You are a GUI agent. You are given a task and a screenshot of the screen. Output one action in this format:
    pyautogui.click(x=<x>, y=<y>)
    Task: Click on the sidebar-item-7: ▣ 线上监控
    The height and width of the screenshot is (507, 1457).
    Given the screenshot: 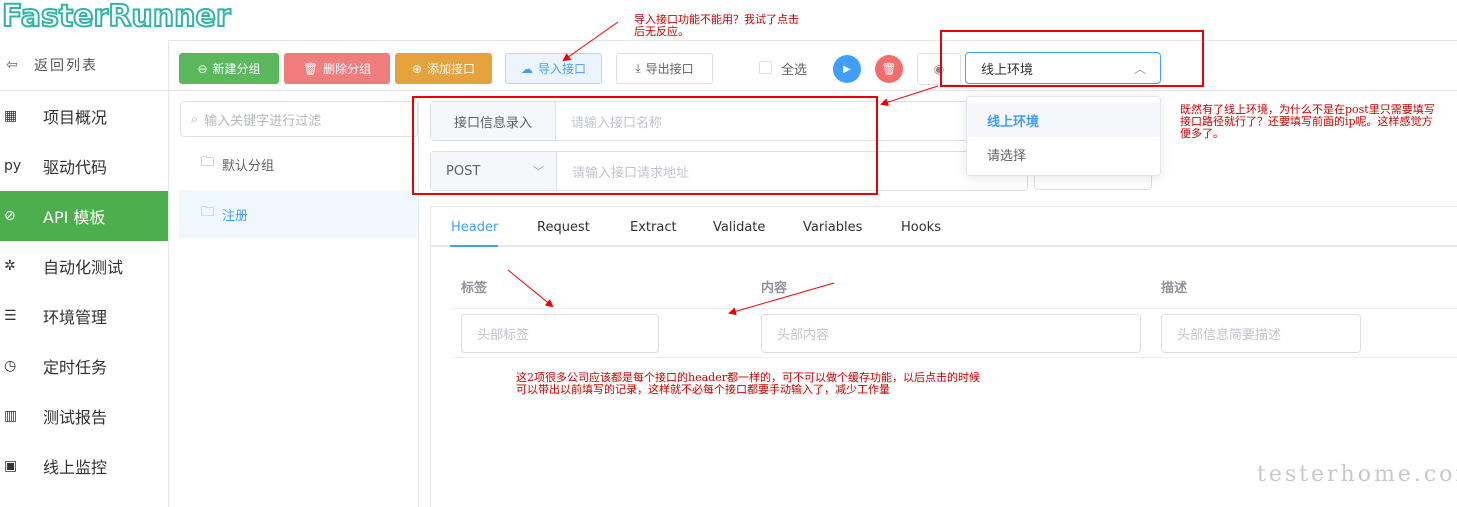 What is the action you would take?
    pyautogui.click(x=84, y=466)
    